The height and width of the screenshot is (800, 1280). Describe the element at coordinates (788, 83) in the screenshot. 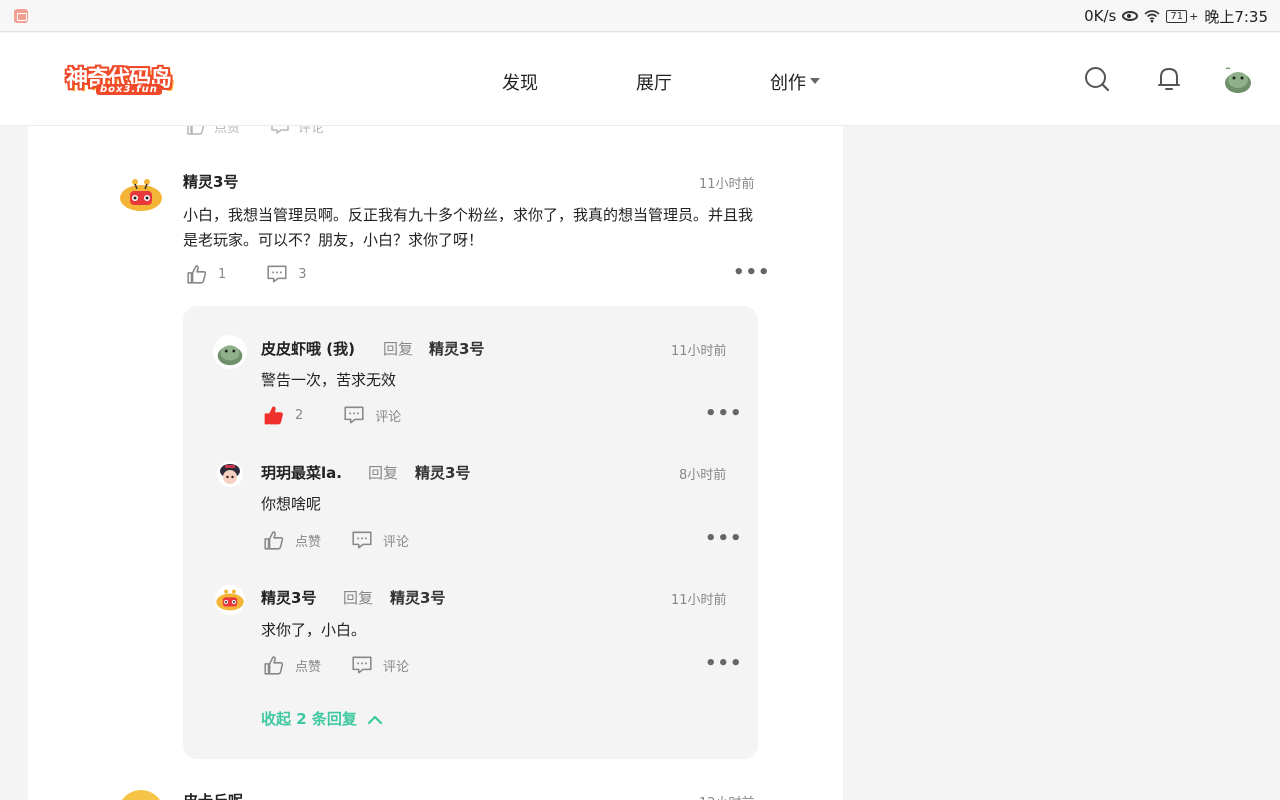

I see `nav-create-label: 创作` at that location.